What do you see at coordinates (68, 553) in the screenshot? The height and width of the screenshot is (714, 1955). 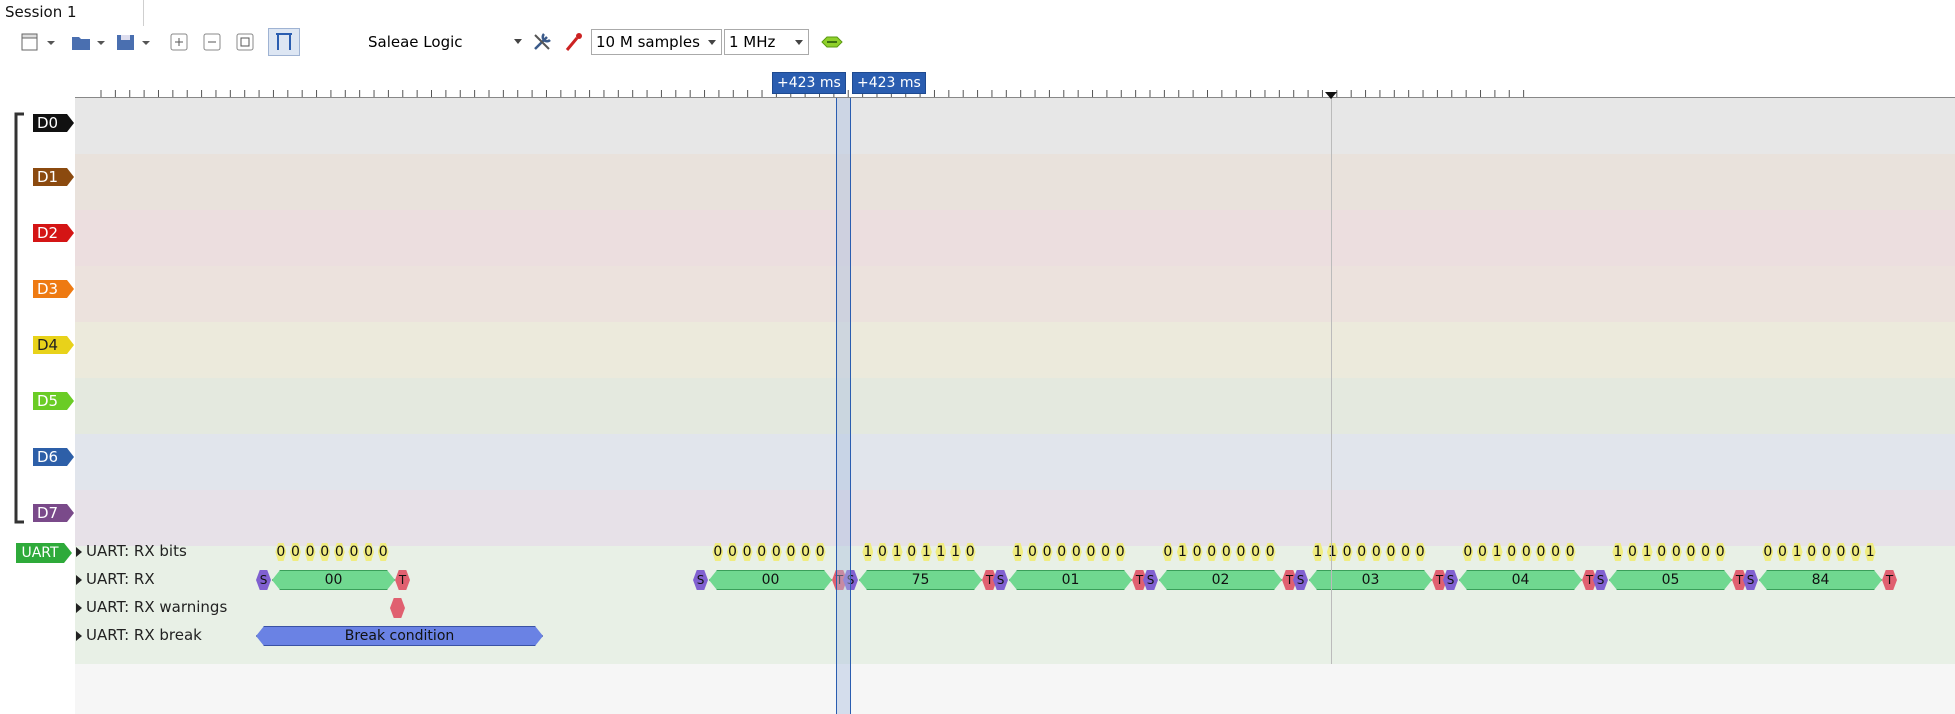 I see `uart-badge-tip` at bounding box center [68, 553].